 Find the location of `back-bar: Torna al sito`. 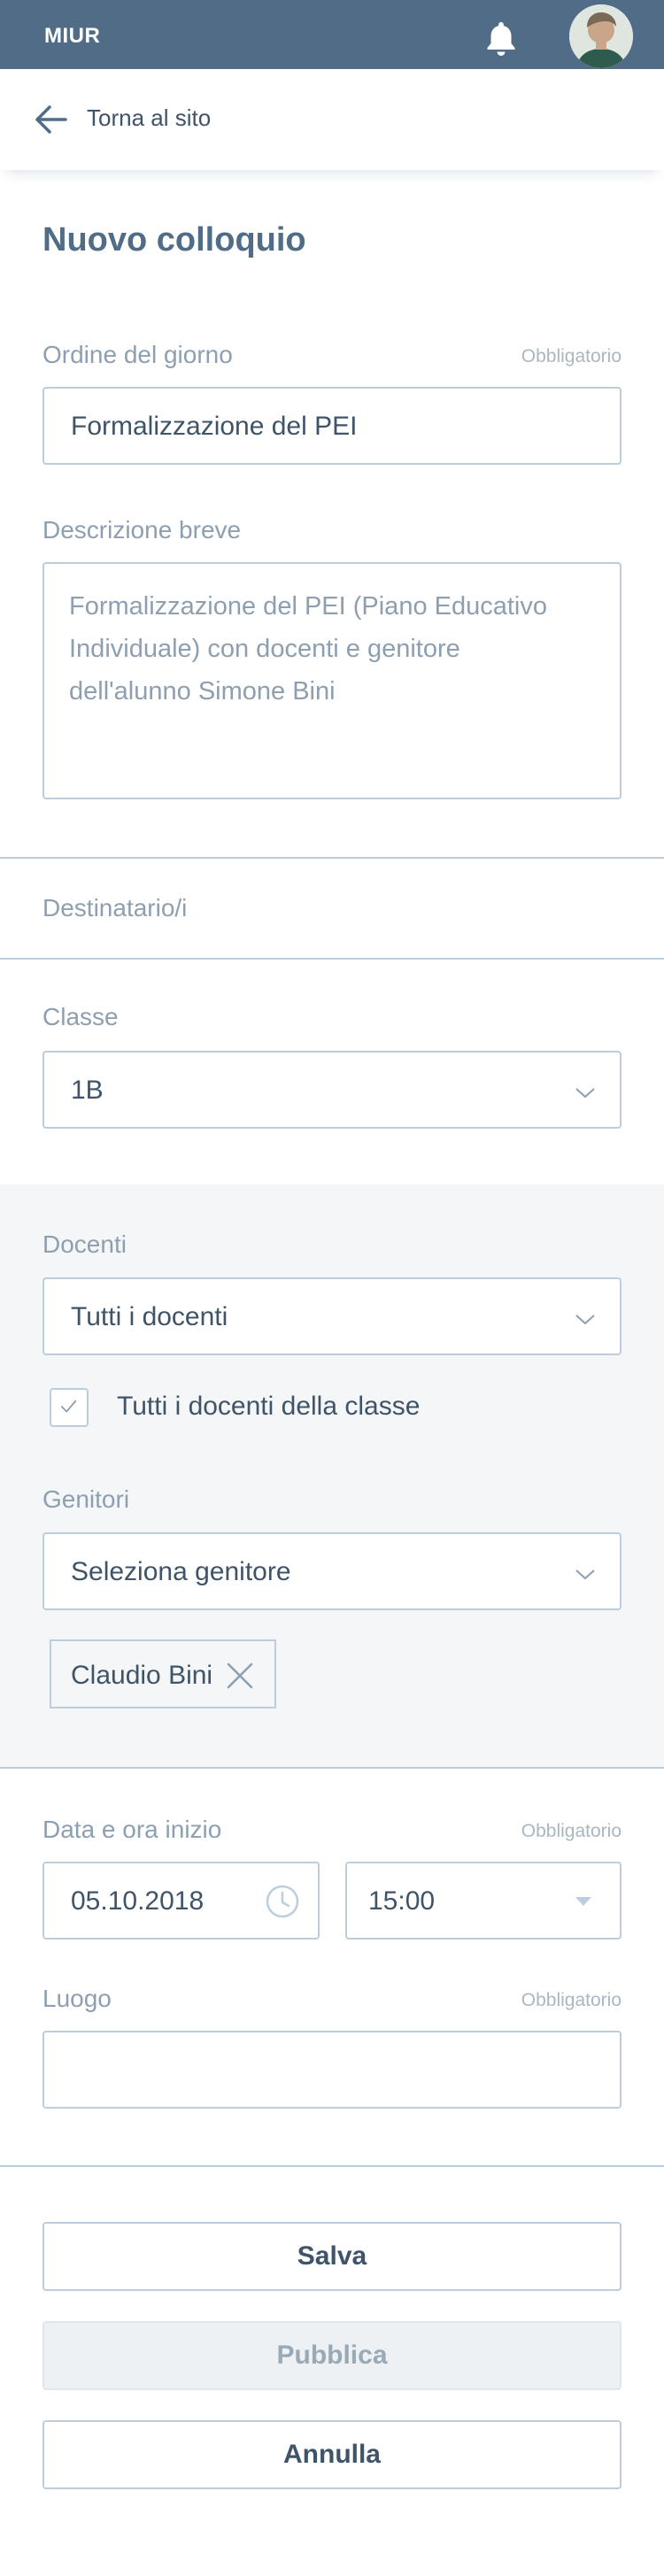

back-bar: Torna al sito is located at coordinates (332, 119).